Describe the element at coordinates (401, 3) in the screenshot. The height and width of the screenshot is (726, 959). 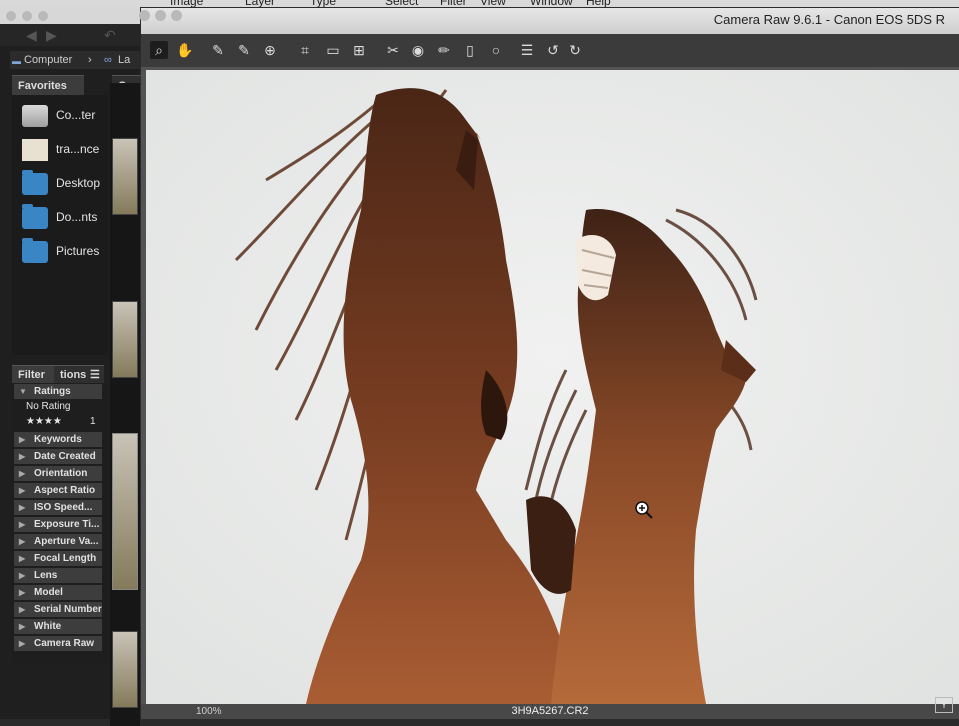
I see `menu-select: Select` at that location.